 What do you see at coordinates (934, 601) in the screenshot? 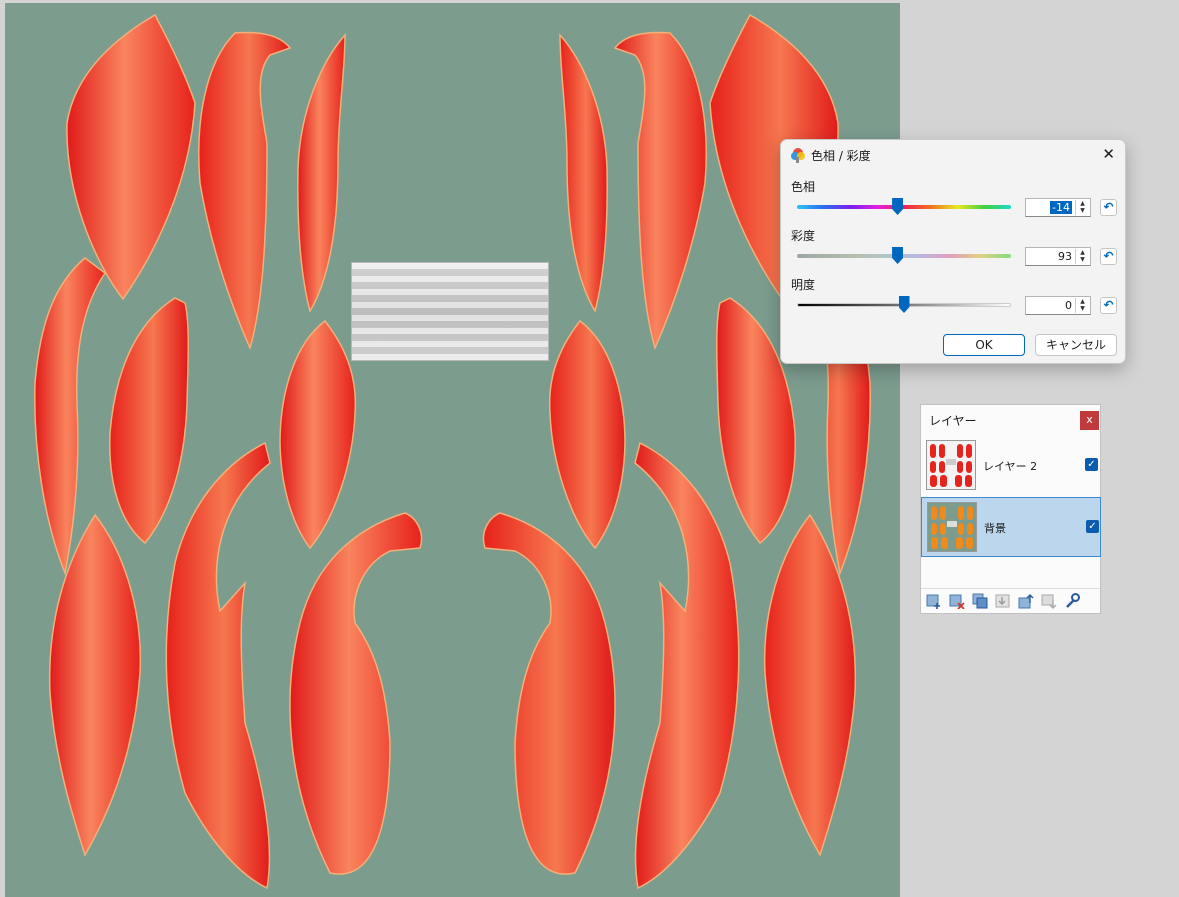
I see `new-layer-icon` at bounding box center [934, 601].